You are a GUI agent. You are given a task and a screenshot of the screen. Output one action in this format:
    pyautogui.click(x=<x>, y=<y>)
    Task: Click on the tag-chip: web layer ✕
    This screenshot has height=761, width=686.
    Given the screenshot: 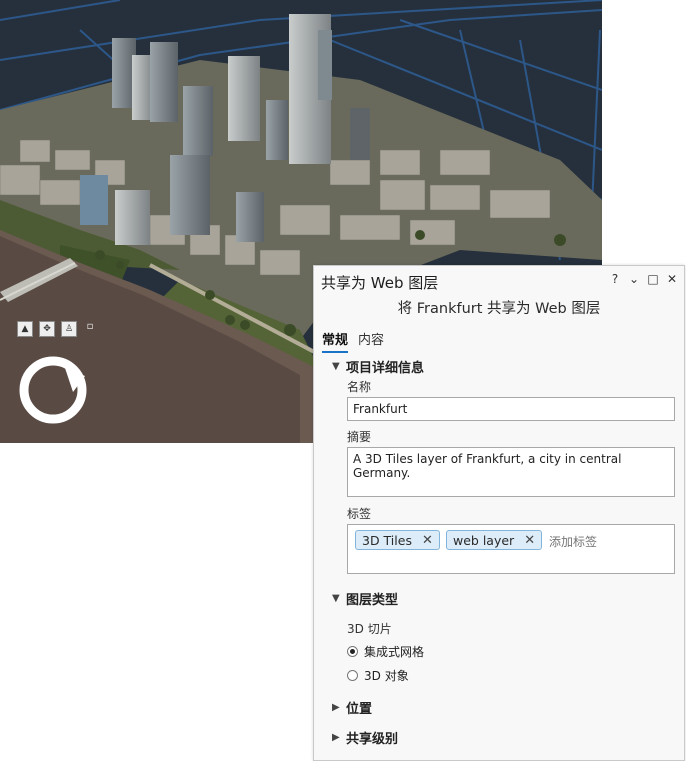 What is the action you would take?
    pyautogui.click(x=494, y=540)
    